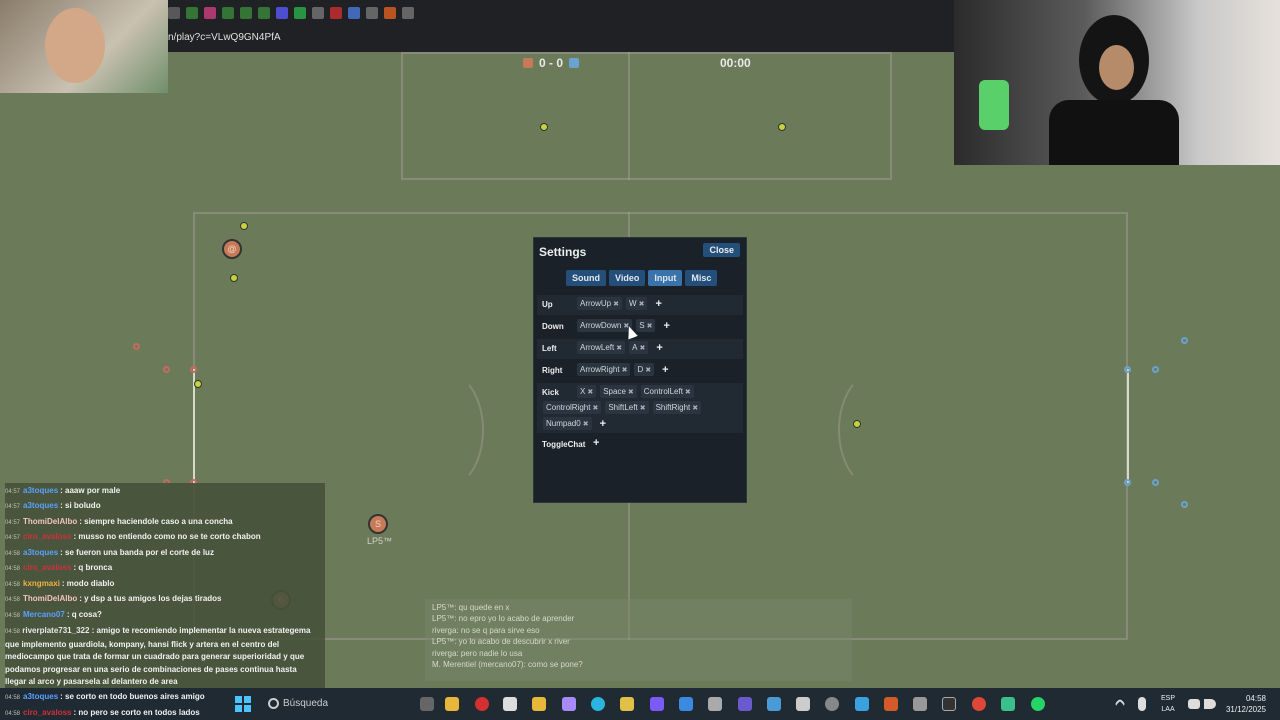 The image size is (1280, 720). I want to click on store-icon, so click(510, 704).